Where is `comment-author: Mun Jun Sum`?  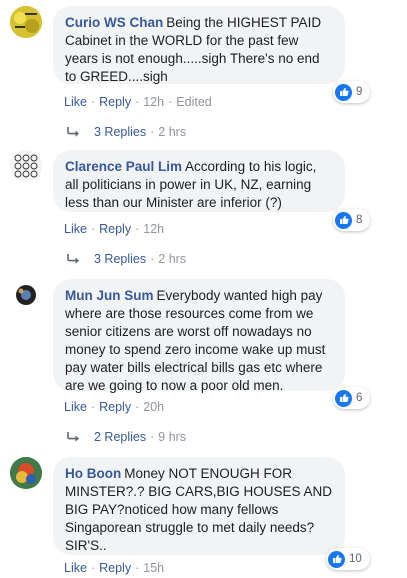
comment-author: Mun Jun Sum is located at coordinates (109, 295).